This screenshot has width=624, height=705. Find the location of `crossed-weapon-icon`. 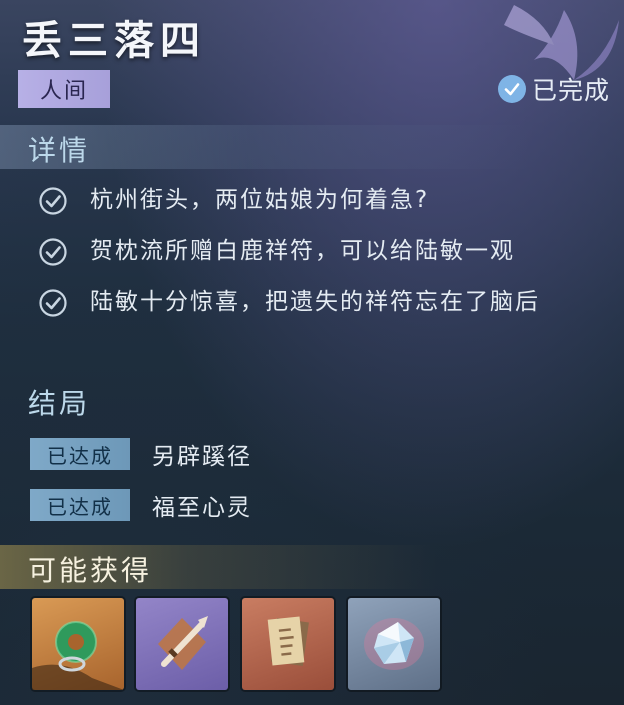

crossed-weapon-icon is located at coordinates (183, 643).